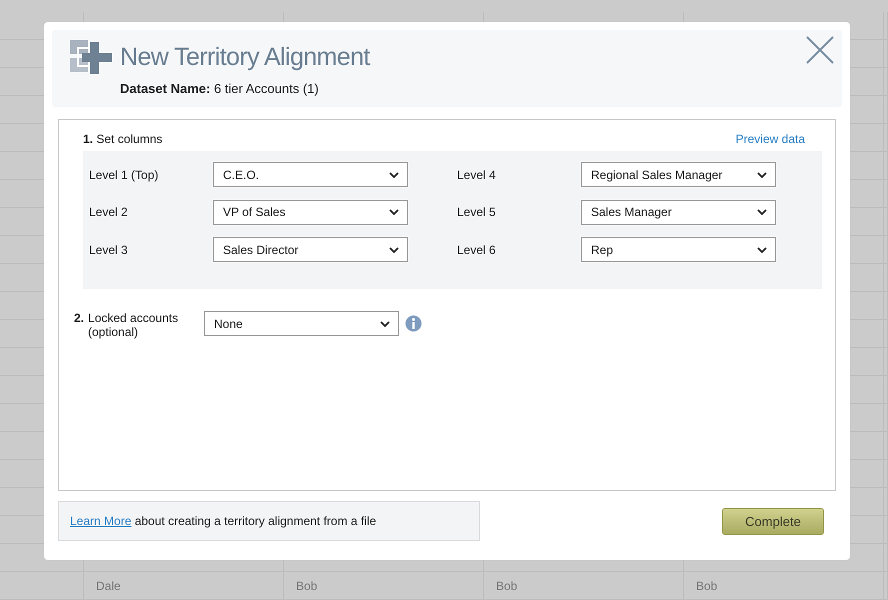  I want to click on level-label: Level 4, so click(477, 175).